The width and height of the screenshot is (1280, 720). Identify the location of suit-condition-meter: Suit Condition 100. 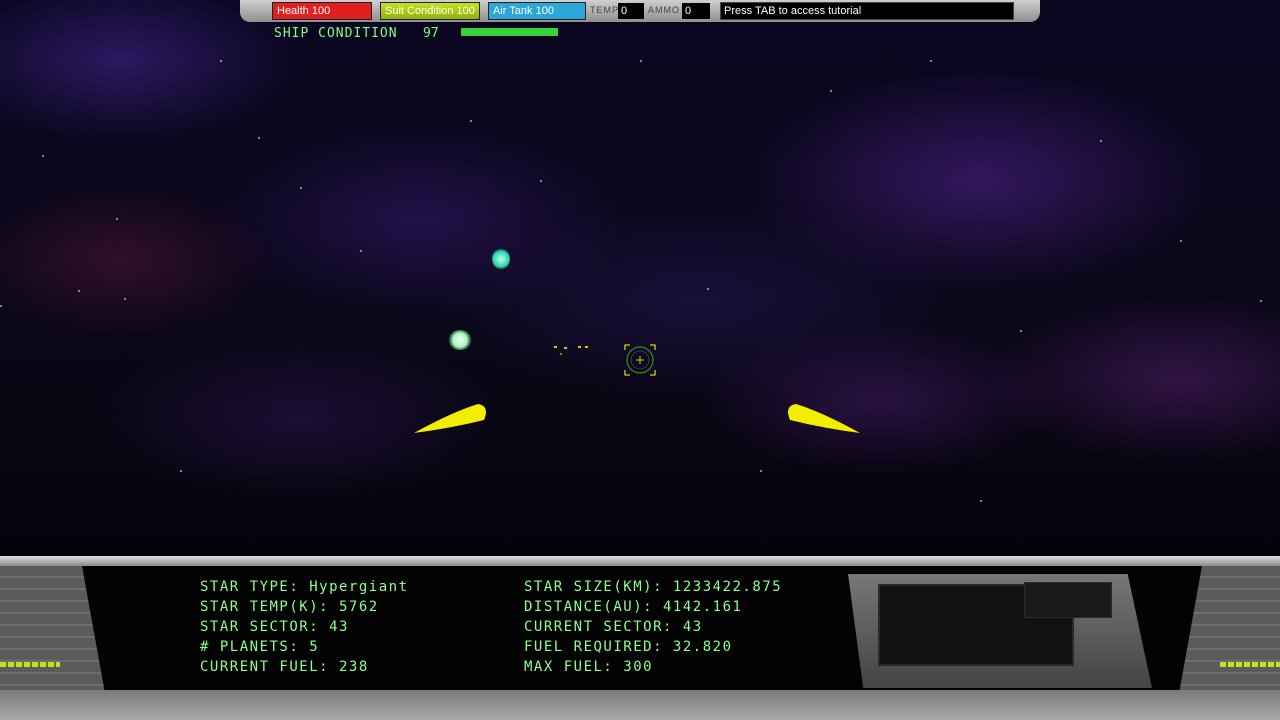
(430, 11).